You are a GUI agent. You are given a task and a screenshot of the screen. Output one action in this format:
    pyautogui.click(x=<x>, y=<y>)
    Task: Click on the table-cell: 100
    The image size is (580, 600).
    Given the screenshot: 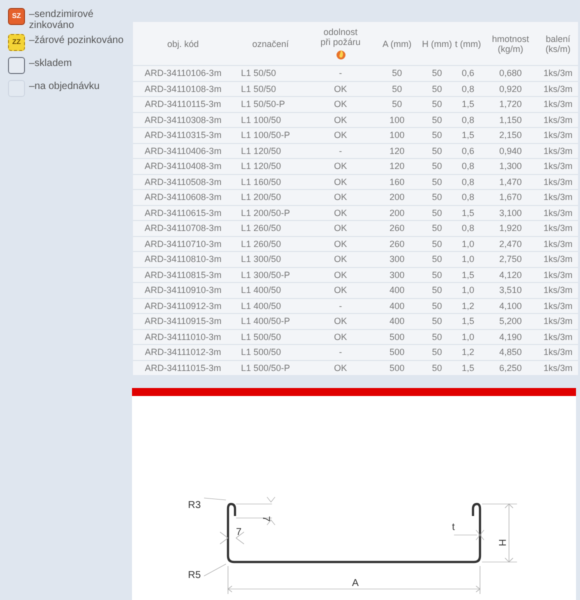 What is the action you would take?
    pyautogui.click(x=397, y=135)
    